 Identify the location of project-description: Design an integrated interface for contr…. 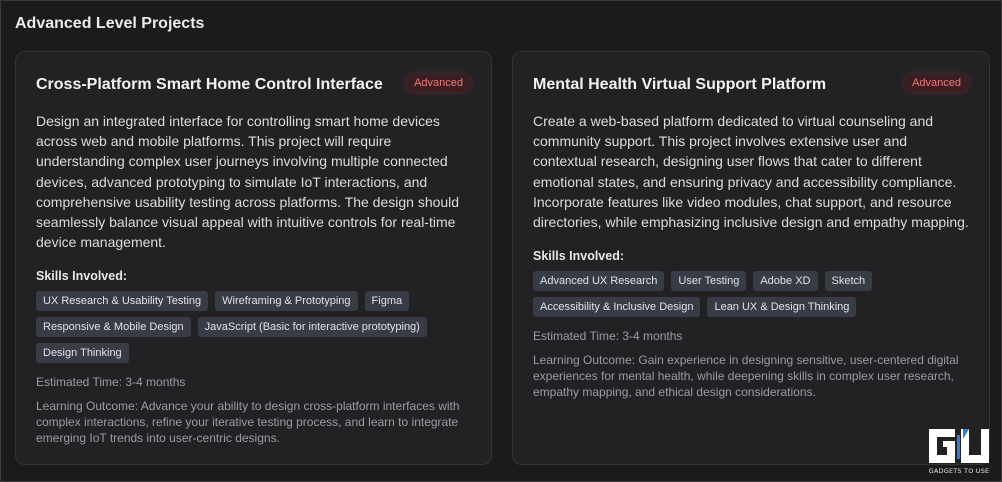
(248, 182).